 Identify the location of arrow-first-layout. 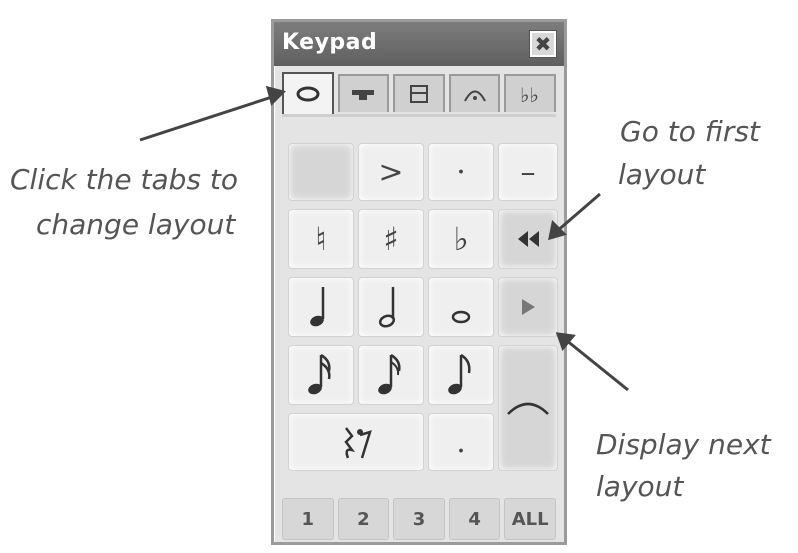
(574, 216).